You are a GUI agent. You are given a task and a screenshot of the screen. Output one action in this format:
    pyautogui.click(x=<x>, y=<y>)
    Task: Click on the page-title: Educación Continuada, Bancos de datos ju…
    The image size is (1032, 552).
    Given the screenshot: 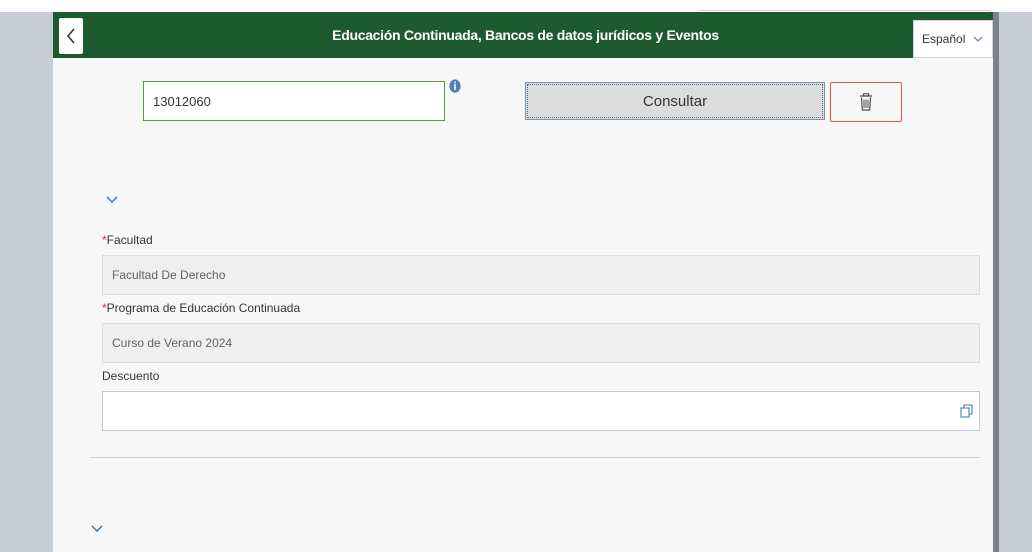 What is the action you would take?
    pyautogui.click(x=525, y=35)
    